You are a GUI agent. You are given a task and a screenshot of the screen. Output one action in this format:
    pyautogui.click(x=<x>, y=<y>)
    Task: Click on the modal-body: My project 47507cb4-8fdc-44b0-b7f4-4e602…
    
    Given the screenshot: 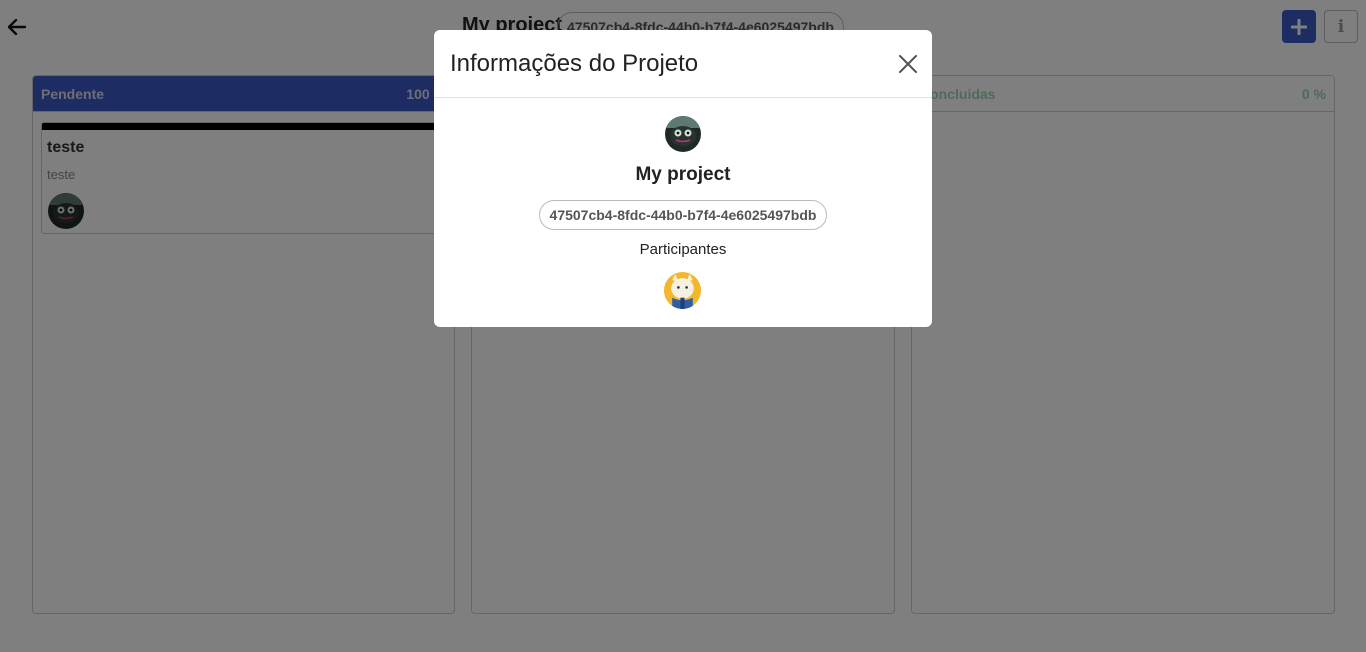 What is the action you would take?
    pyautogui.click(x=683, y=212)
    